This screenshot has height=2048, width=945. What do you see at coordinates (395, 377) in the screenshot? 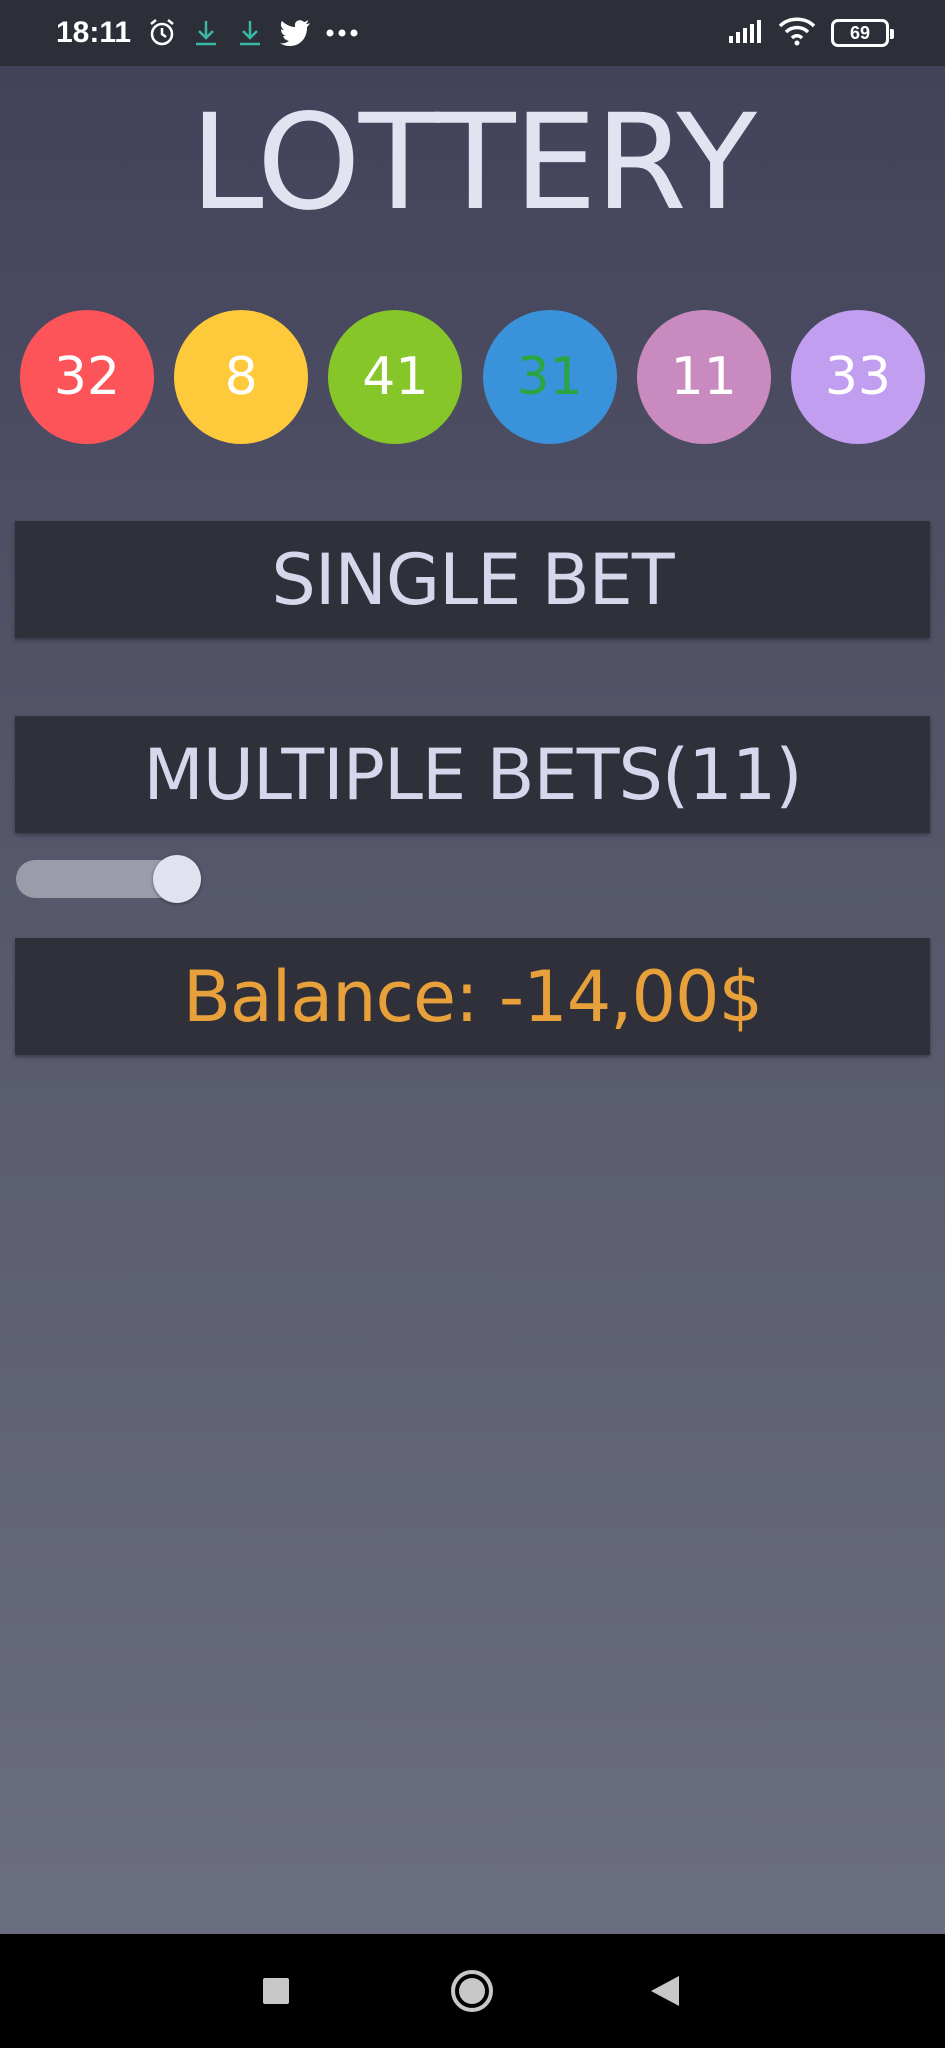
I see `lottery-ball: 41` at bounding box center [395, 377].